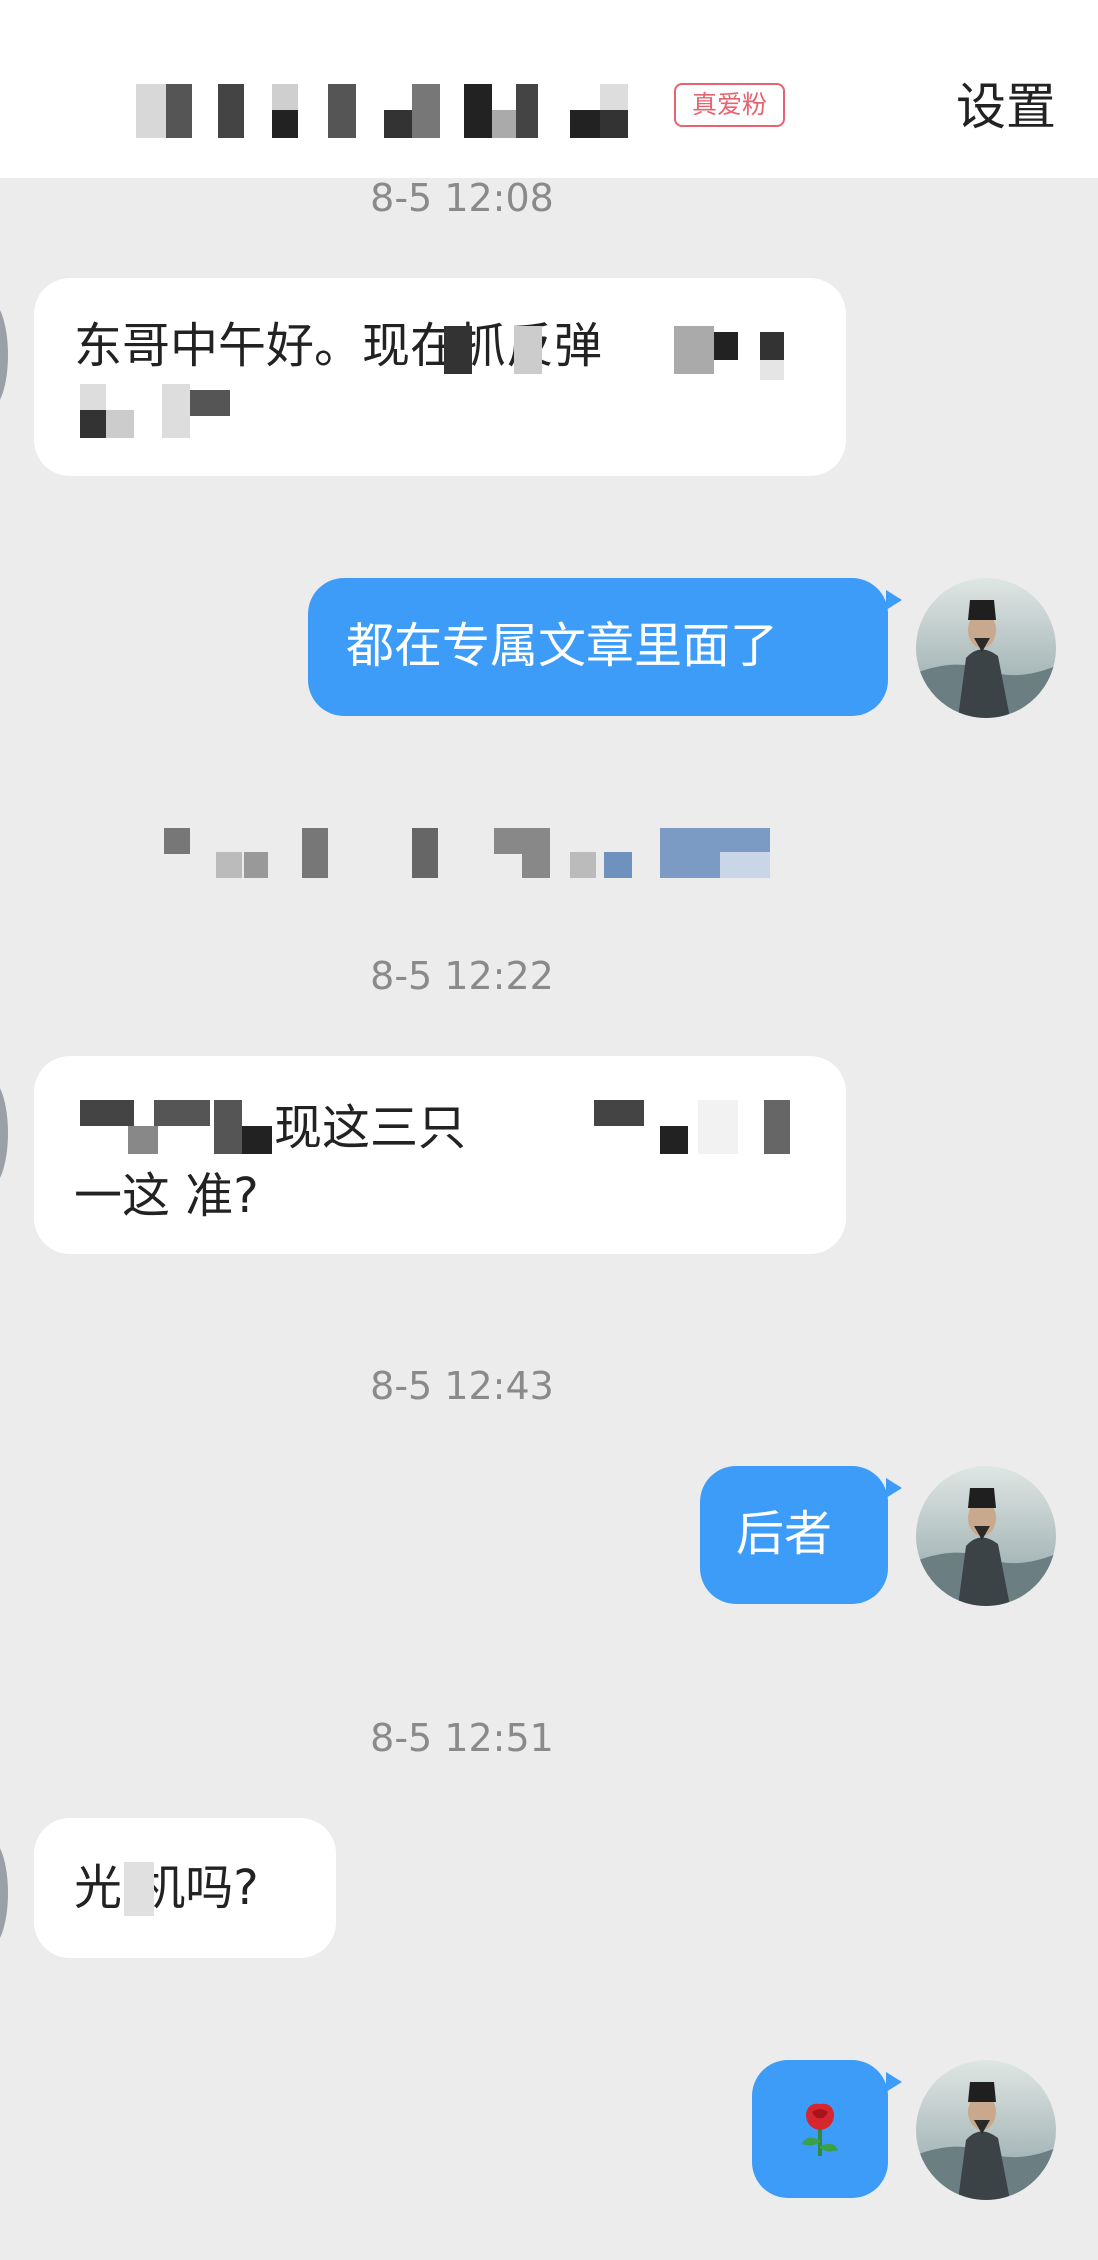  I want to click on outgoing-message-bubble: 都在专属文章里面了, so click(598, 647).